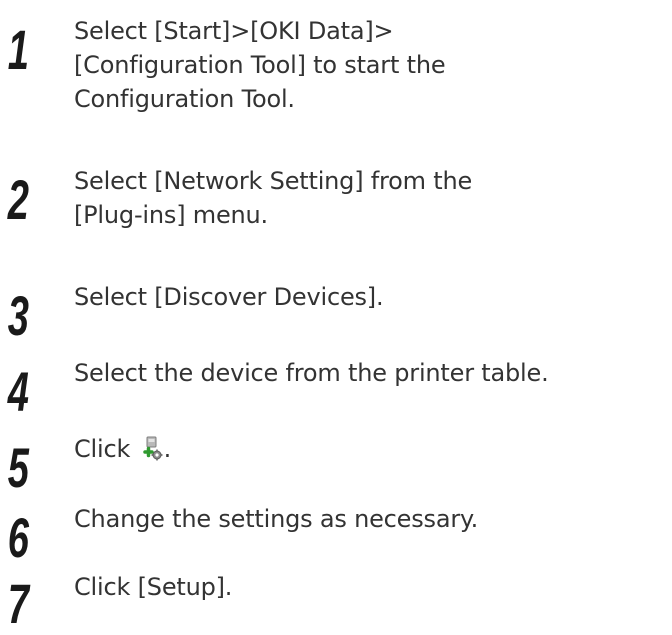 Image resolution: width=672 pixels, height=635 pixels. Describe the element at coordinates (260, 65) in the screenshot. I see `step-text-line: [Configuration Tool] to start the` at that location.